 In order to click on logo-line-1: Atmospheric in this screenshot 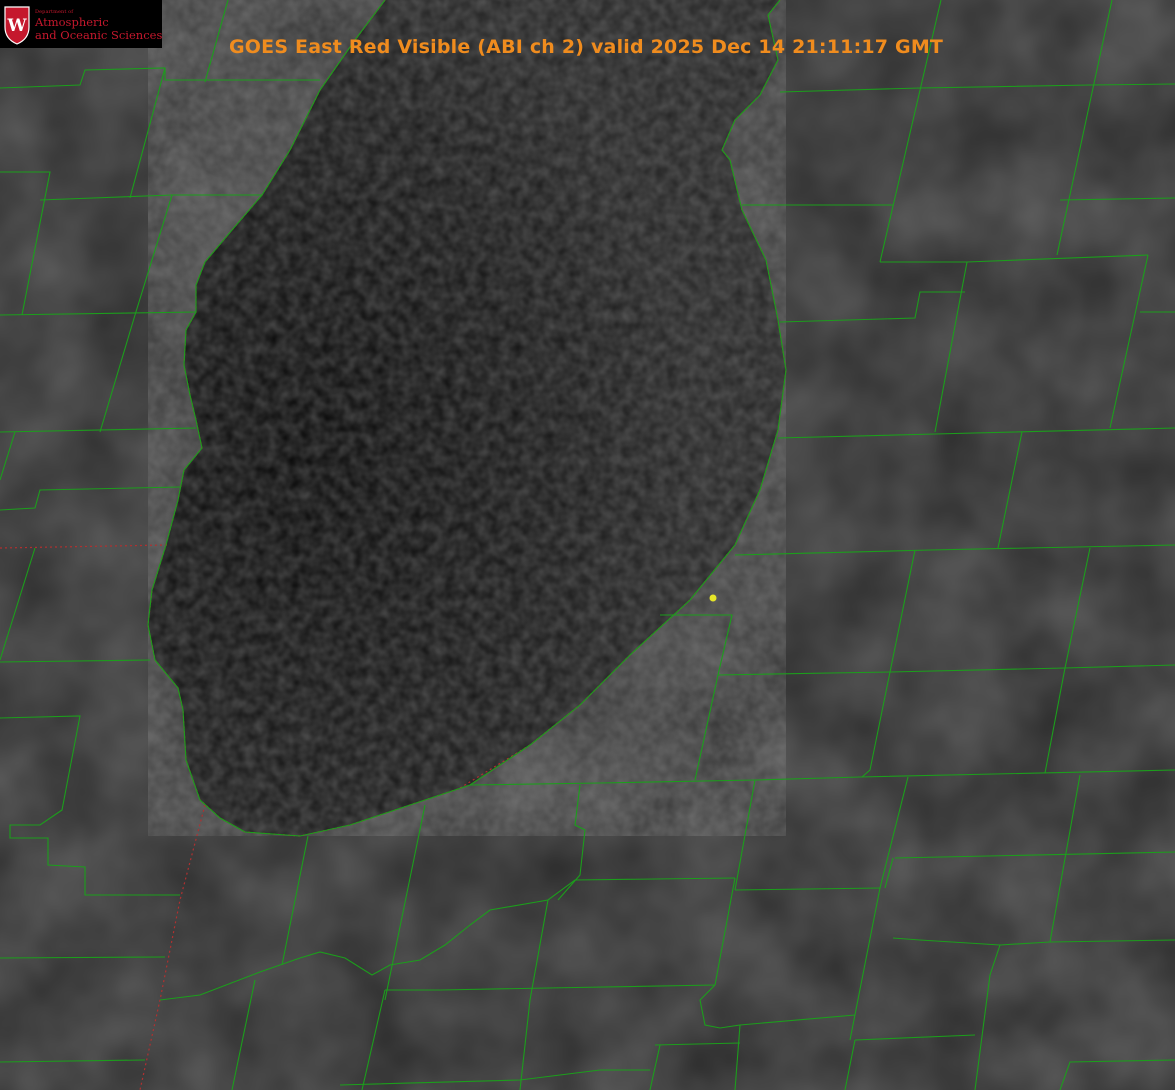, I will do `click(72, 22)`.